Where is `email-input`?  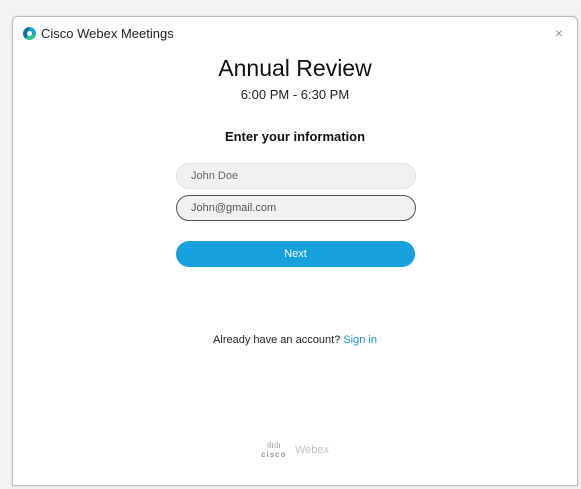 email-input is located at coordinates (296, 208).